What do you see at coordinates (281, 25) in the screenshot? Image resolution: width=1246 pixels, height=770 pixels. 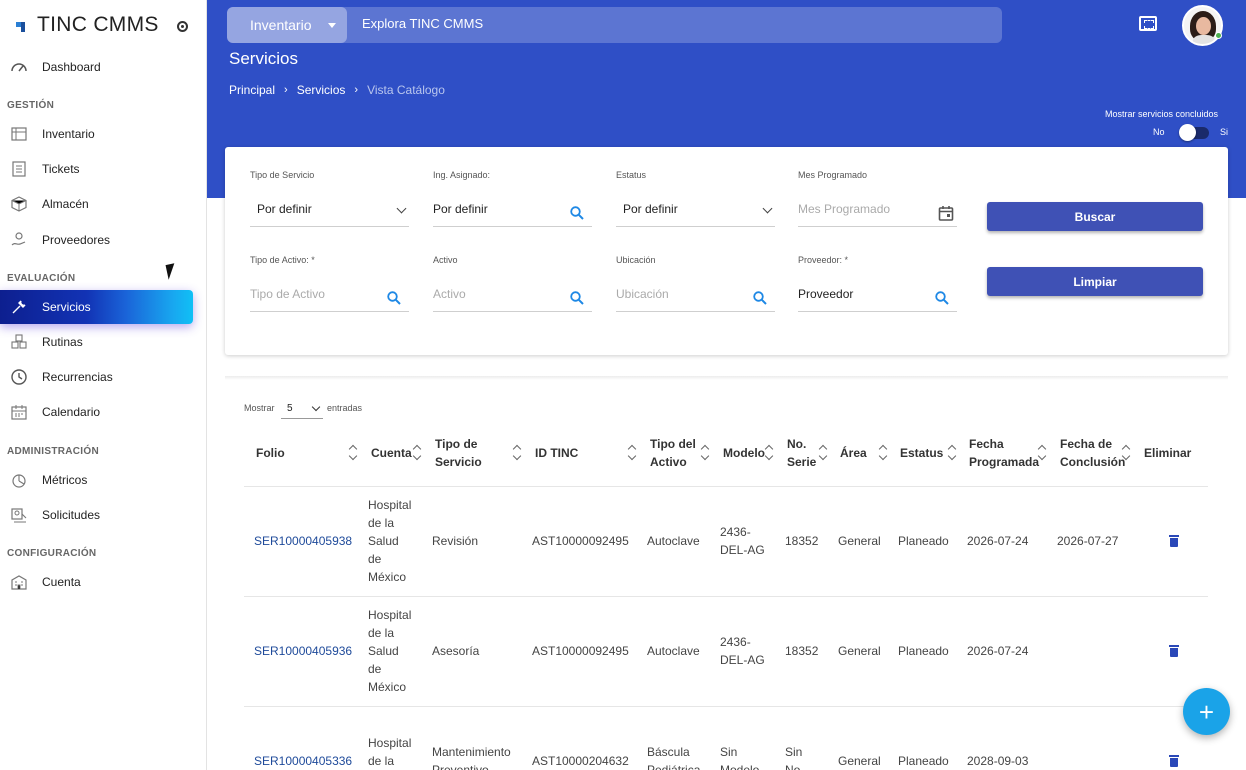 I see `search-category-value: Inventario` at bounding box center [281, 25].